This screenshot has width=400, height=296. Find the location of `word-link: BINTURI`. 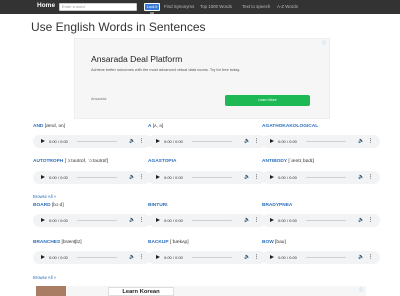

word-link: BINTURI is located at coordinates (157, 205).